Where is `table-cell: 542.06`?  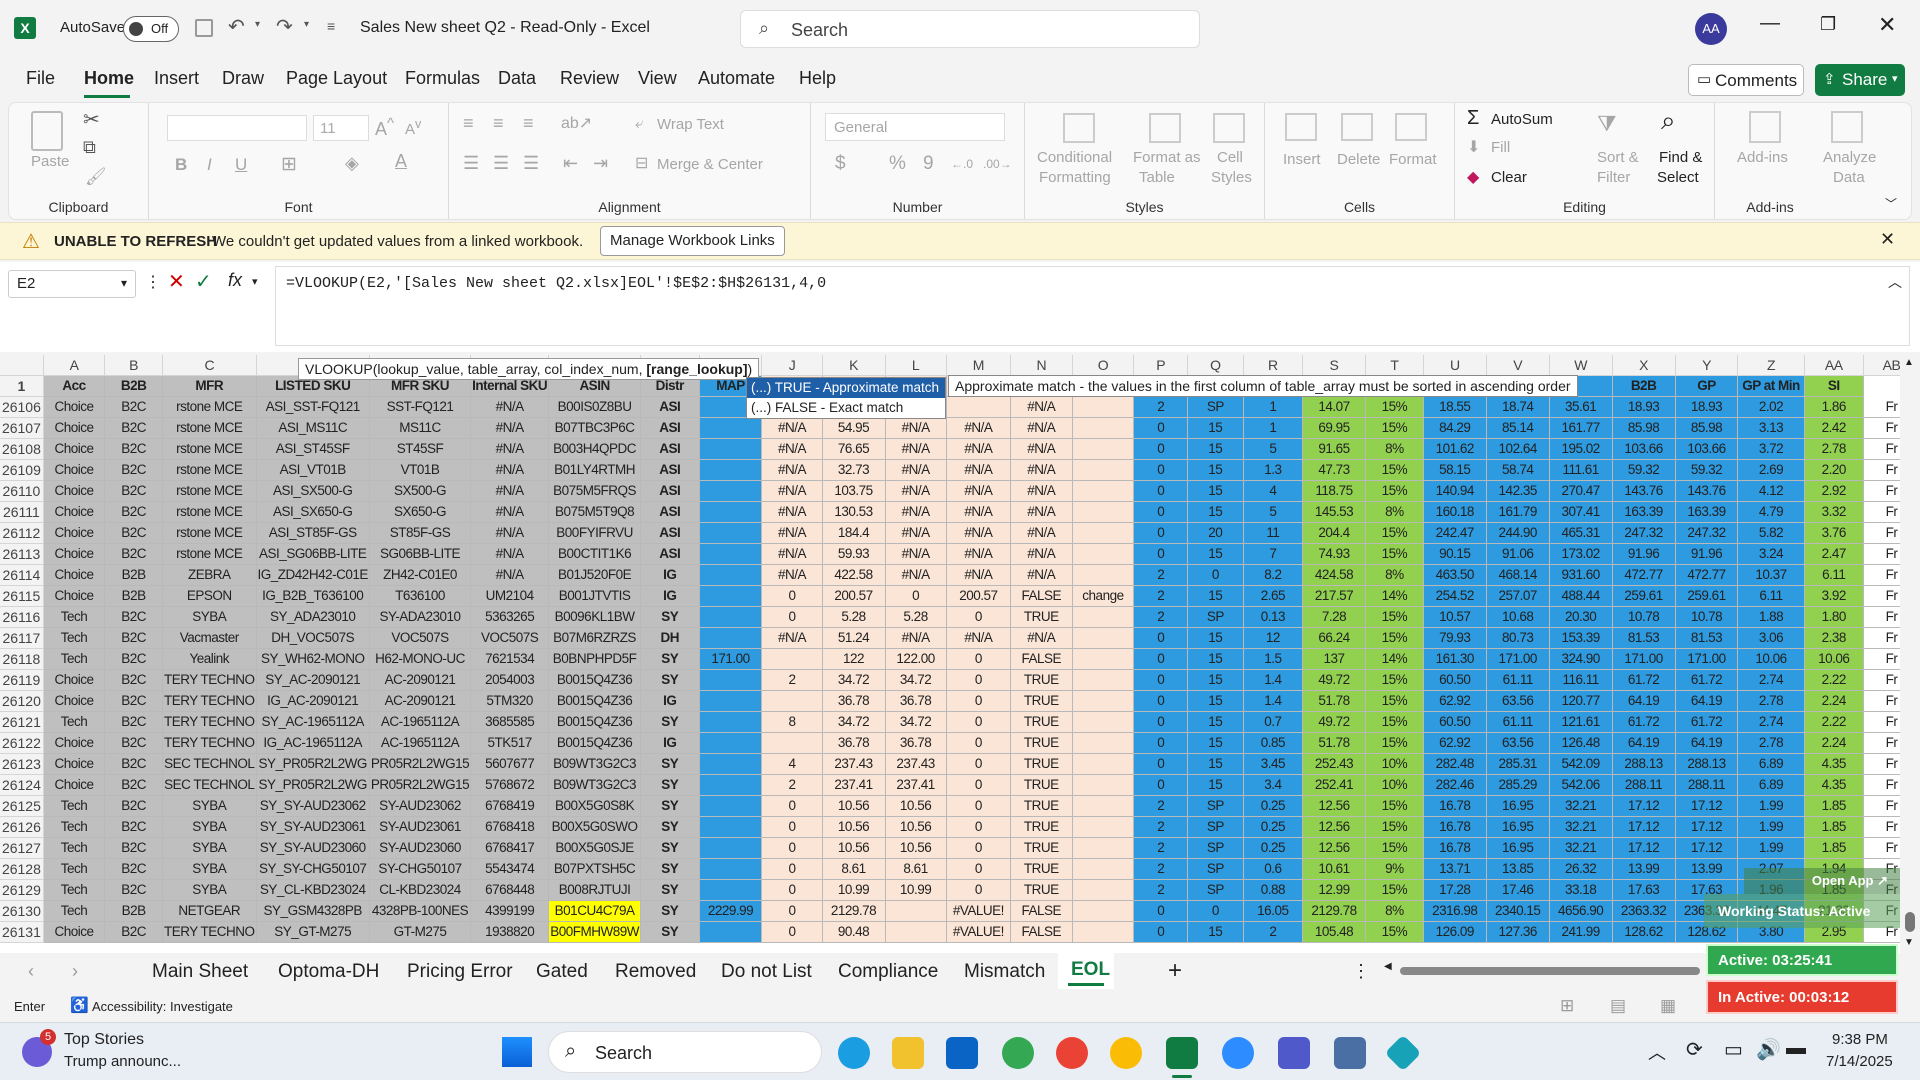 table-cell: 542.06 is located at coordinates (1581, 785).